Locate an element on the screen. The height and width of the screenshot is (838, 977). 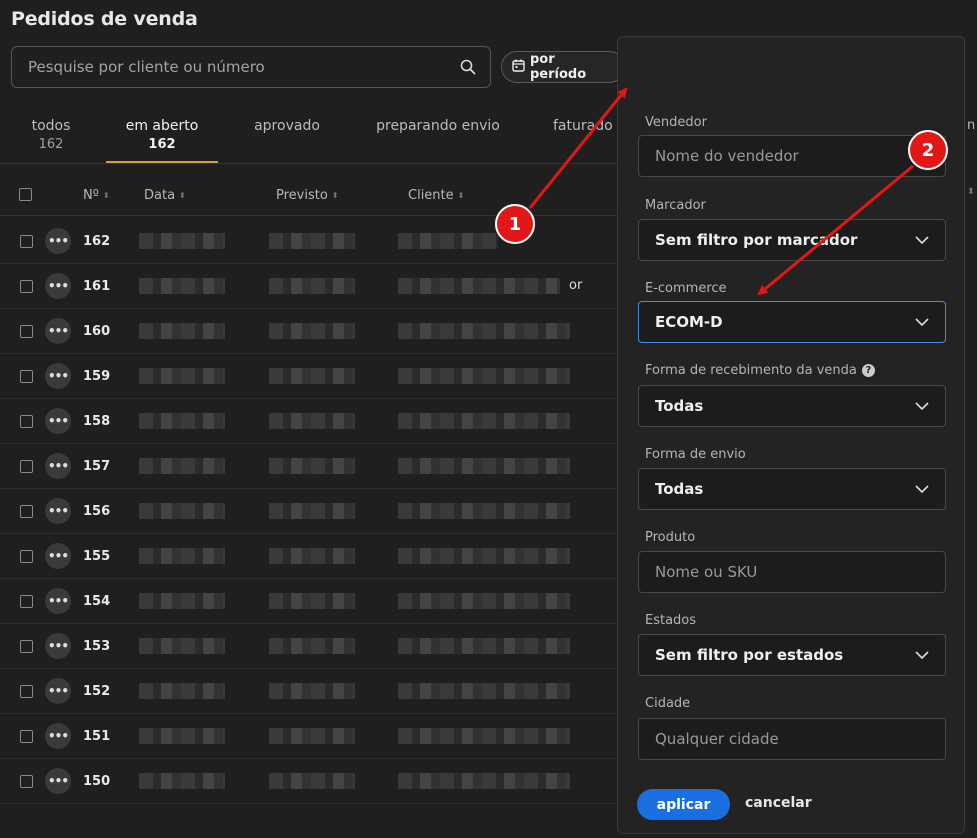
period-filter-label: por período is located at coordinates (558, 67).